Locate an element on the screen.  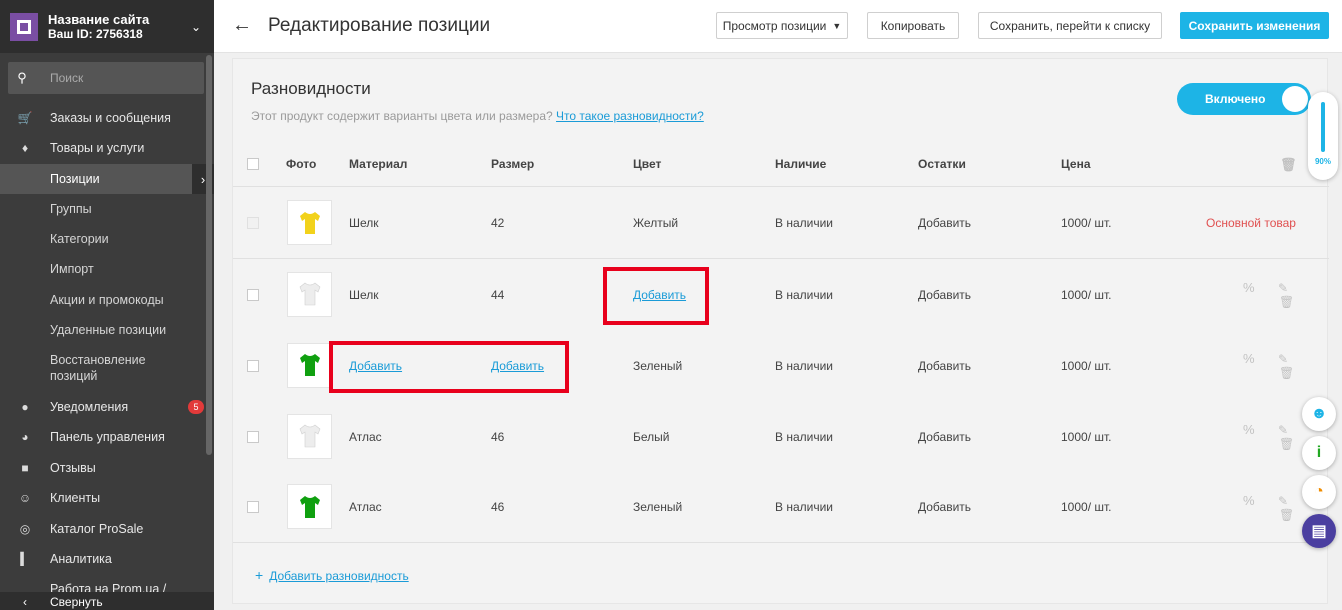
column-header: Фото is located at coordinates (301, 163).